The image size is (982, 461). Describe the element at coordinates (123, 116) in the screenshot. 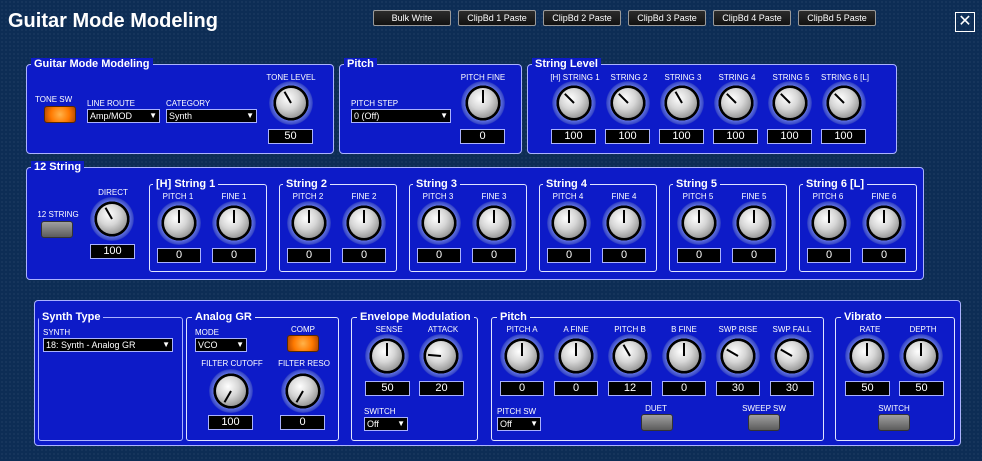

I see `line-route-select: Amp/MOD ▼` at that location.